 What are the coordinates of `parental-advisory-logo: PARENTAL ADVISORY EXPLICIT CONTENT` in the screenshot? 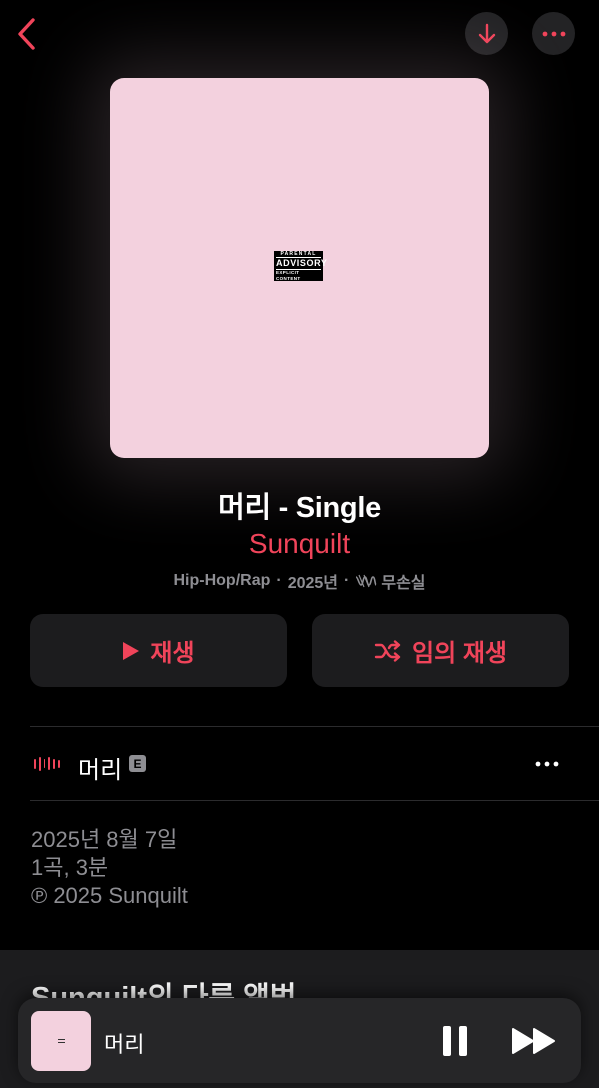 It's located at (301, 266).